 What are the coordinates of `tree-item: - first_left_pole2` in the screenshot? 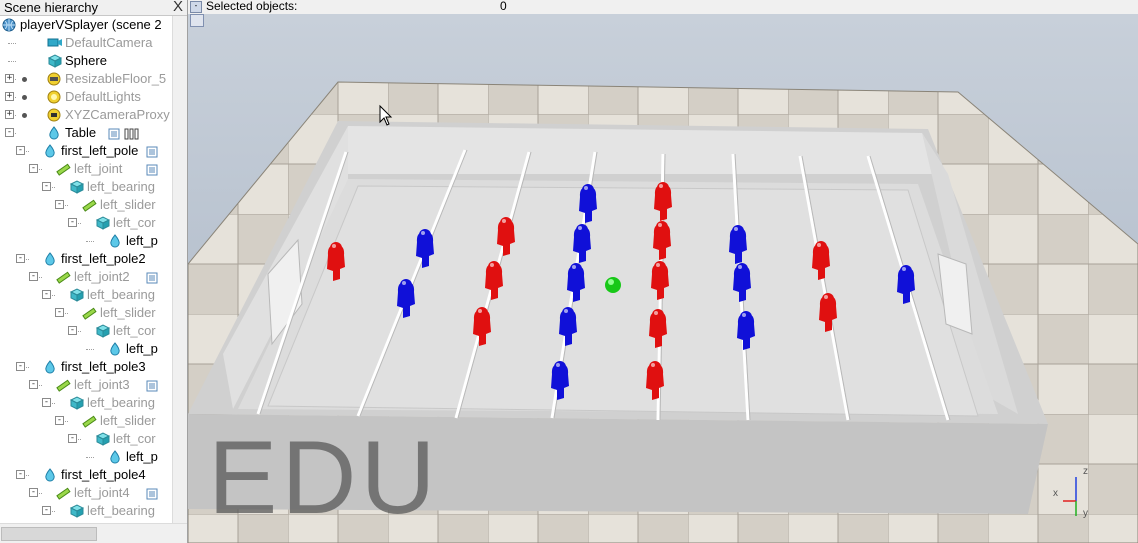 It's located at (86, 259).